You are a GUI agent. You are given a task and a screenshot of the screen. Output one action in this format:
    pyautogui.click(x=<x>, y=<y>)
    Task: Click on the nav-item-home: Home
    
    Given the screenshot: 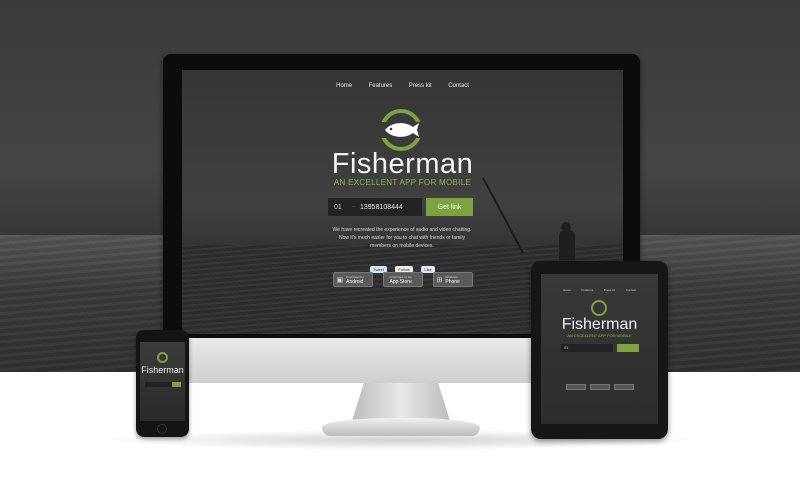 What is the action you would take?
    pyautogui.click(x=344, y=86)
    